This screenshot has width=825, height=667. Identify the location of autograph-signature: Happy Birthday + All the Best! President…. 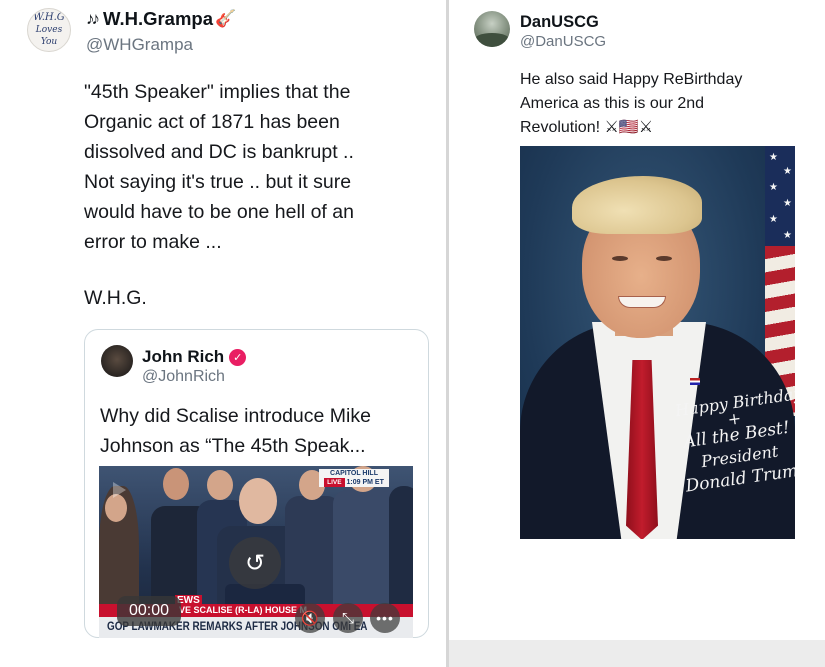
(734, 440).